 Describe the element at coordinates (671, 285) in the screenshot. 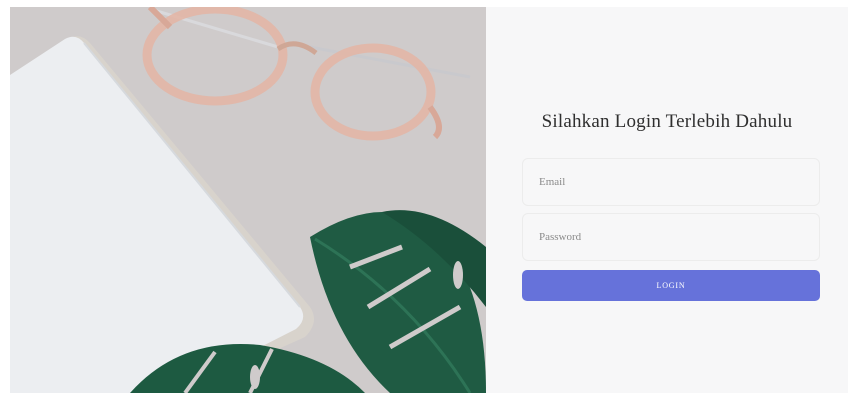

I see `login-button: LOGIN` at that location.